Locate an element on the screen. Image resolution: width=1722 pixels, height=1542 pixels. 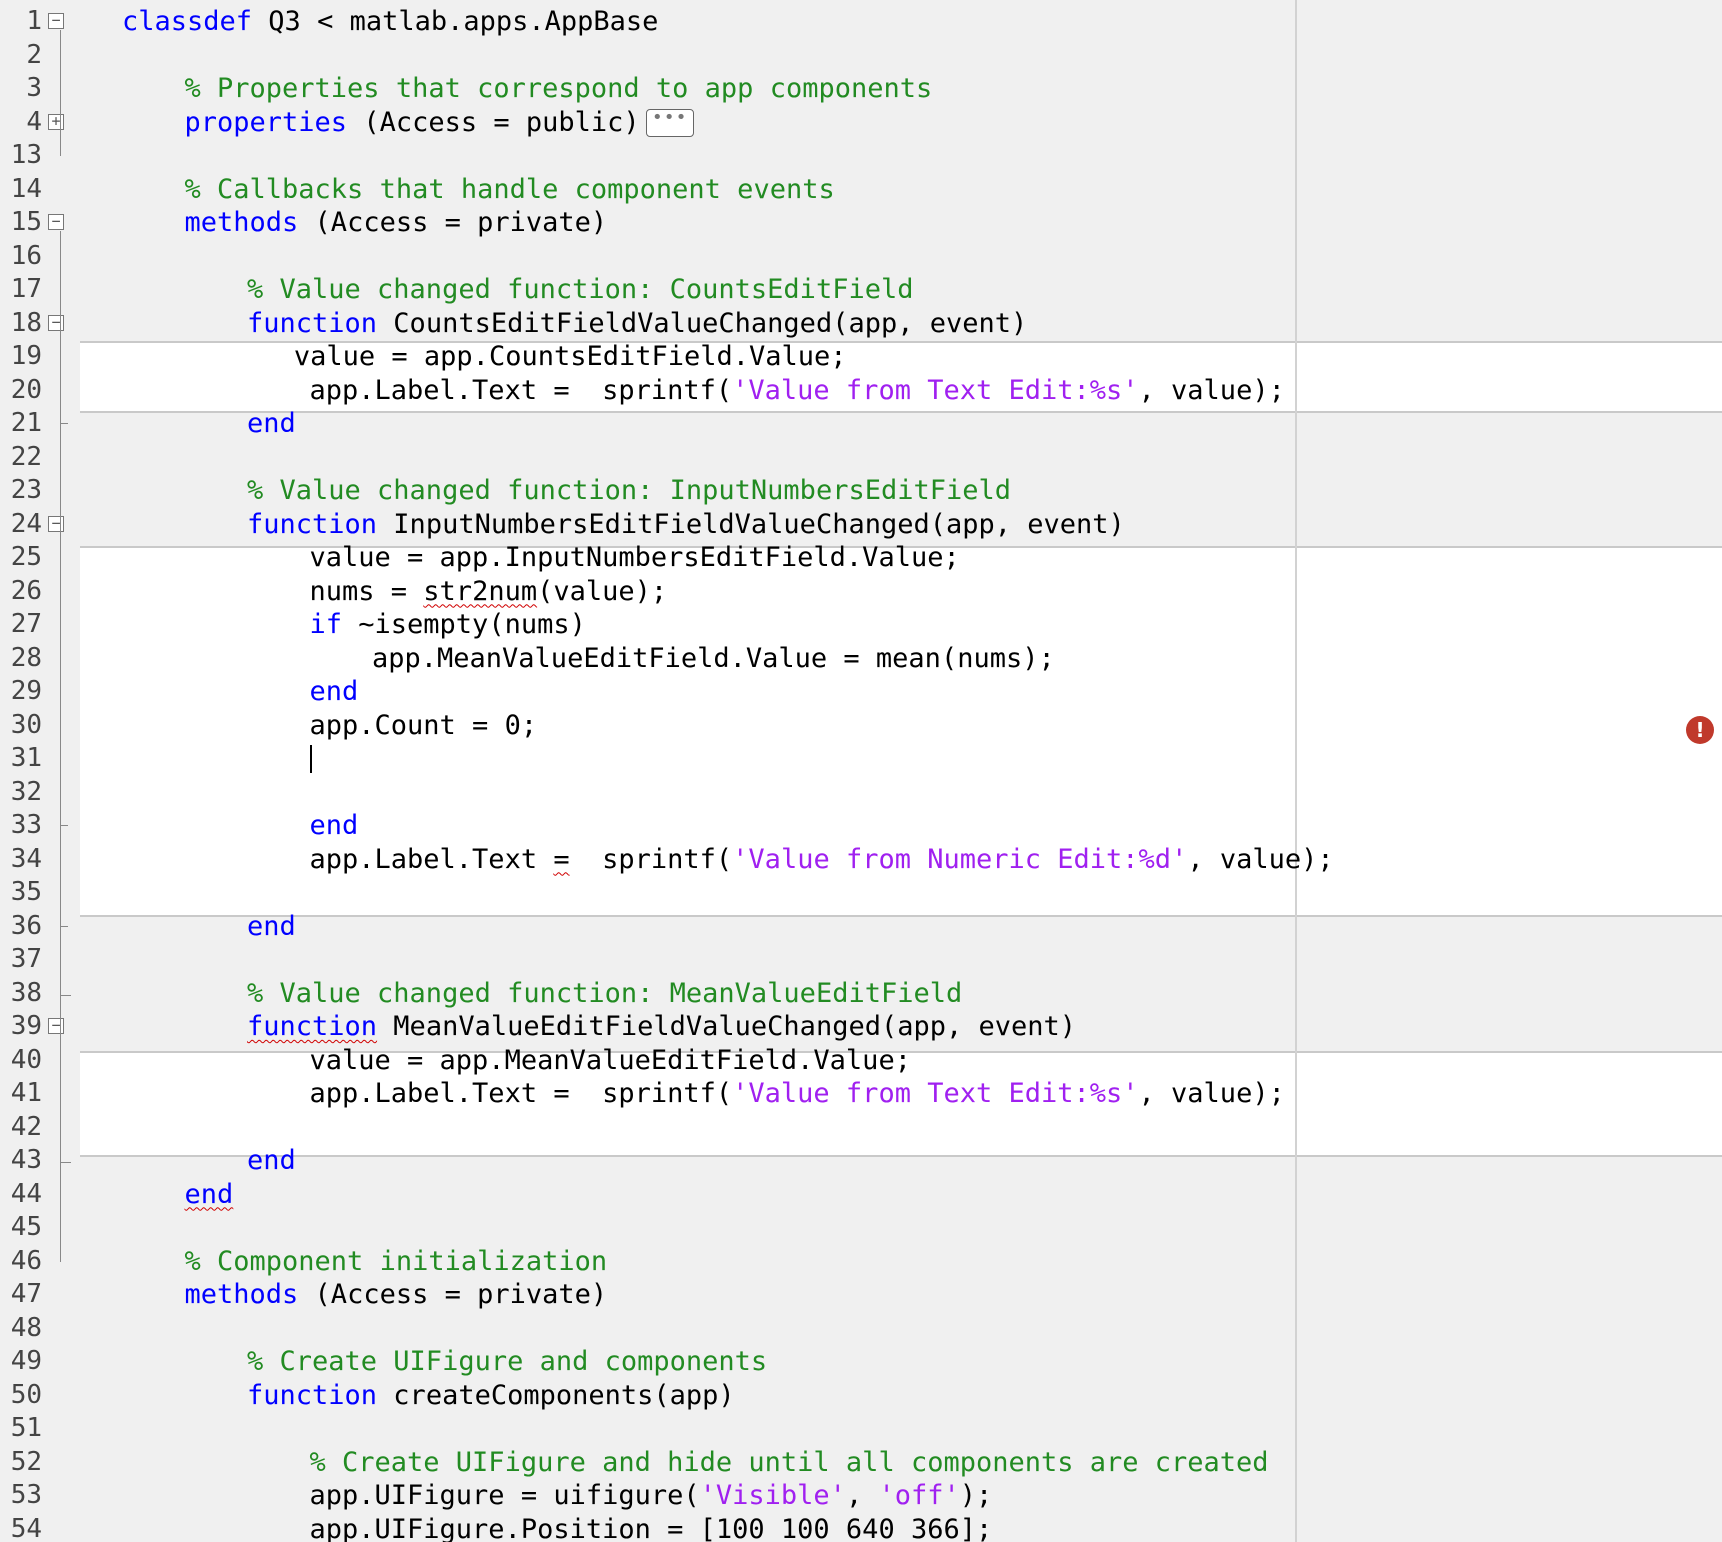
line-number: 40 is located at coordinates (26, 1059).